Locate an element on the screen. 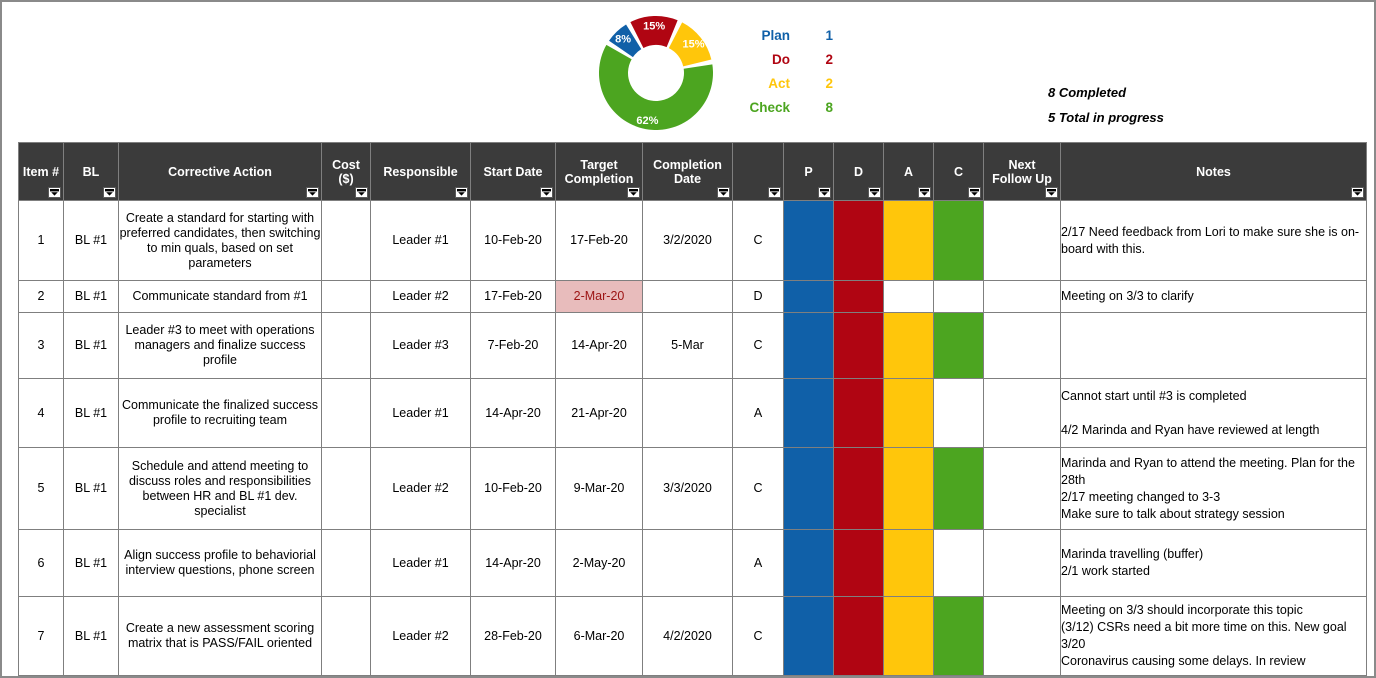  cell-completion-date: 5-Mar is located at coordinates (687, 345).